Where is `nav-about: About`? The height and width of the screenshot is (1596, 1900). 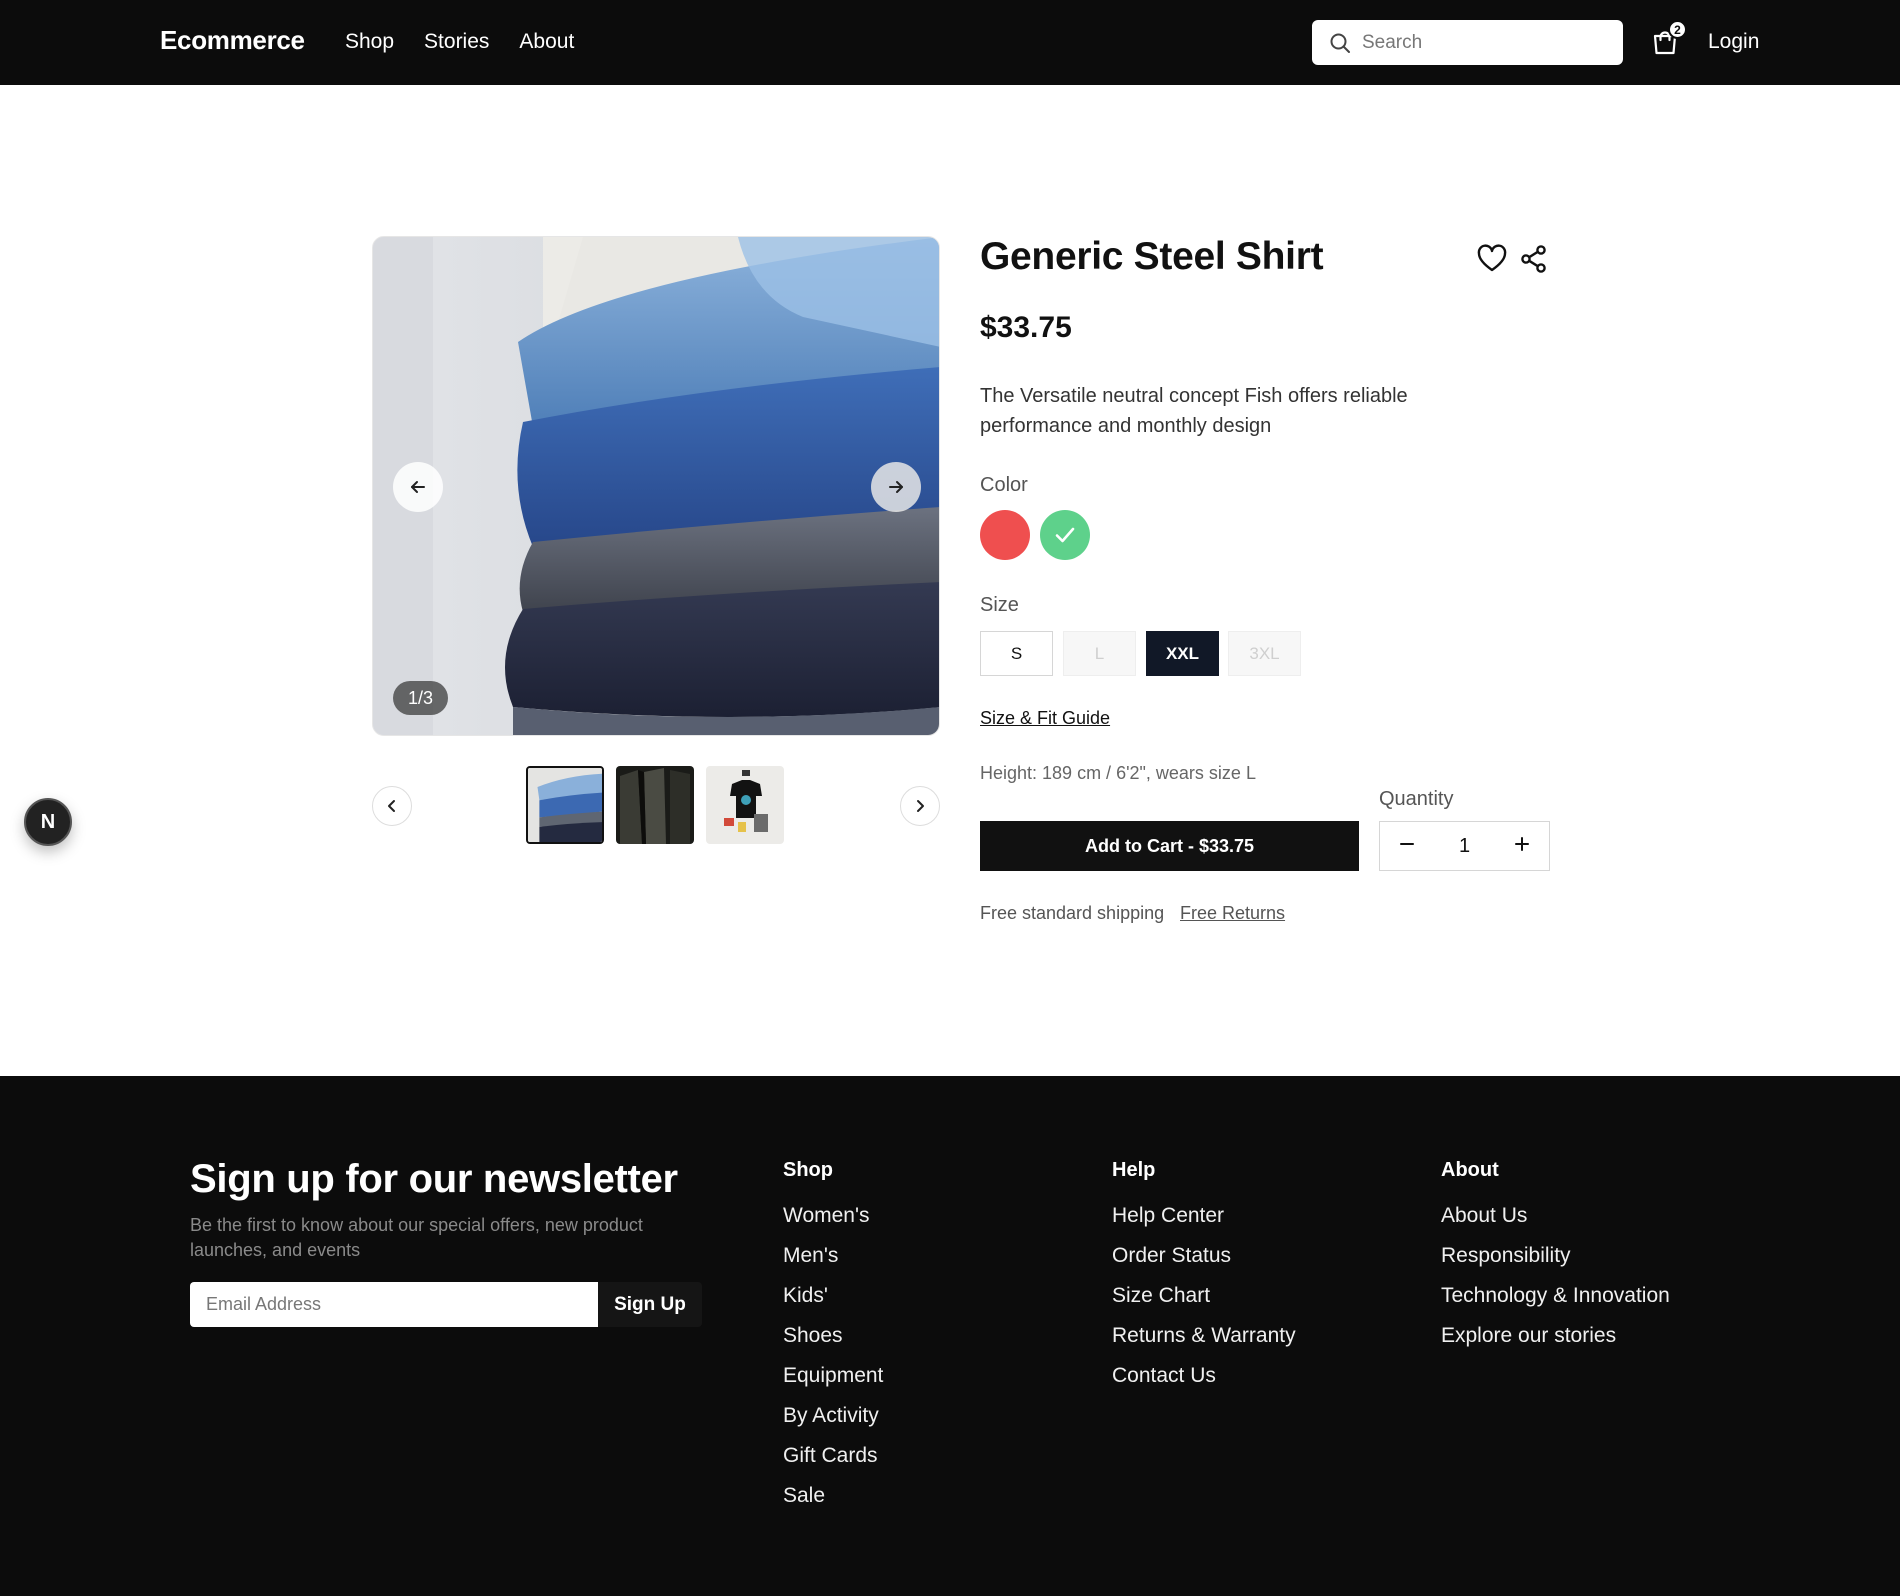 nav-about: About is located at coordinates (546, 42).